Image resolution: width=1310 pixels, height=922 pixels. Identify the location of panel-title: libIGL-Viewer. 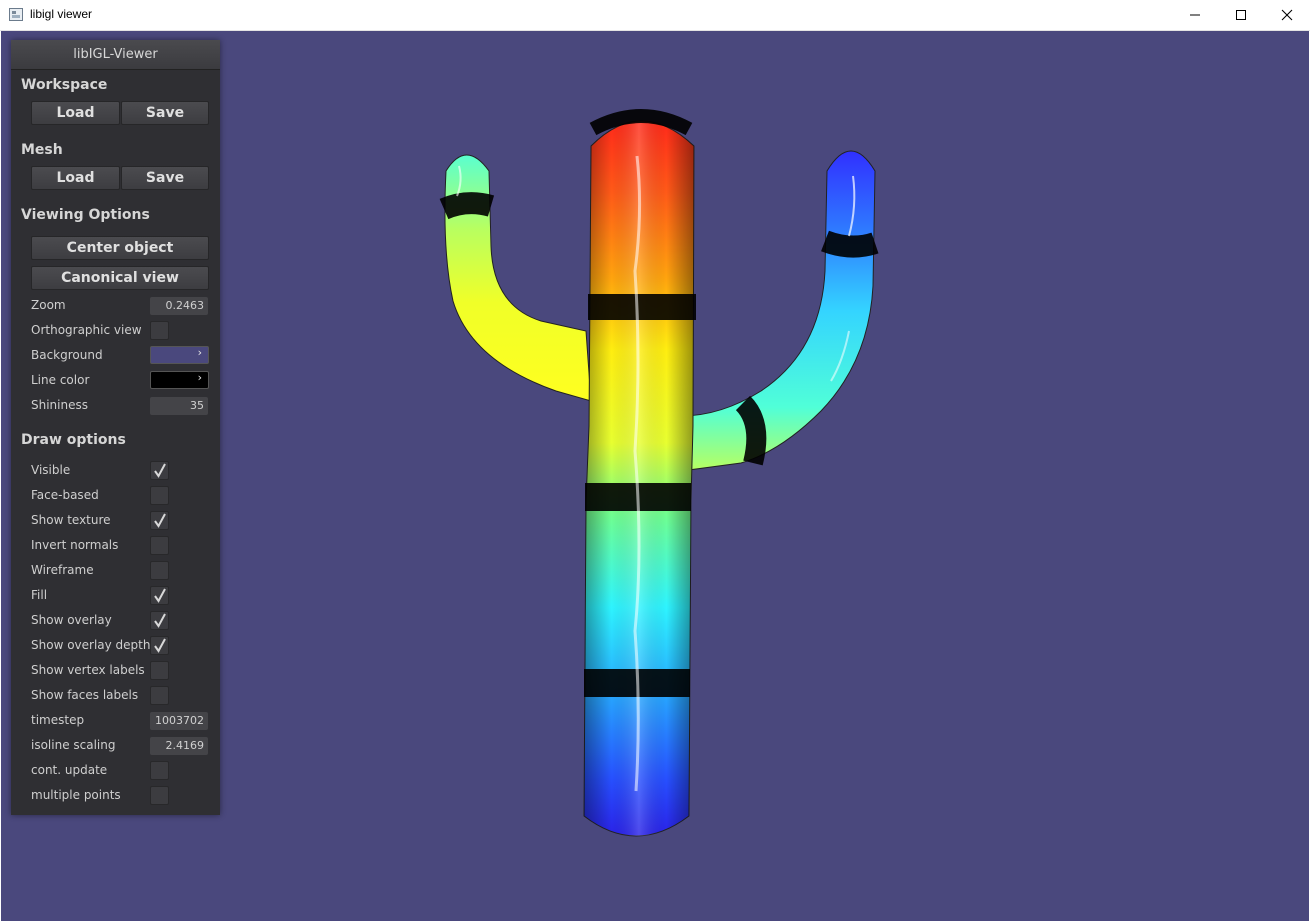
(115, 55).